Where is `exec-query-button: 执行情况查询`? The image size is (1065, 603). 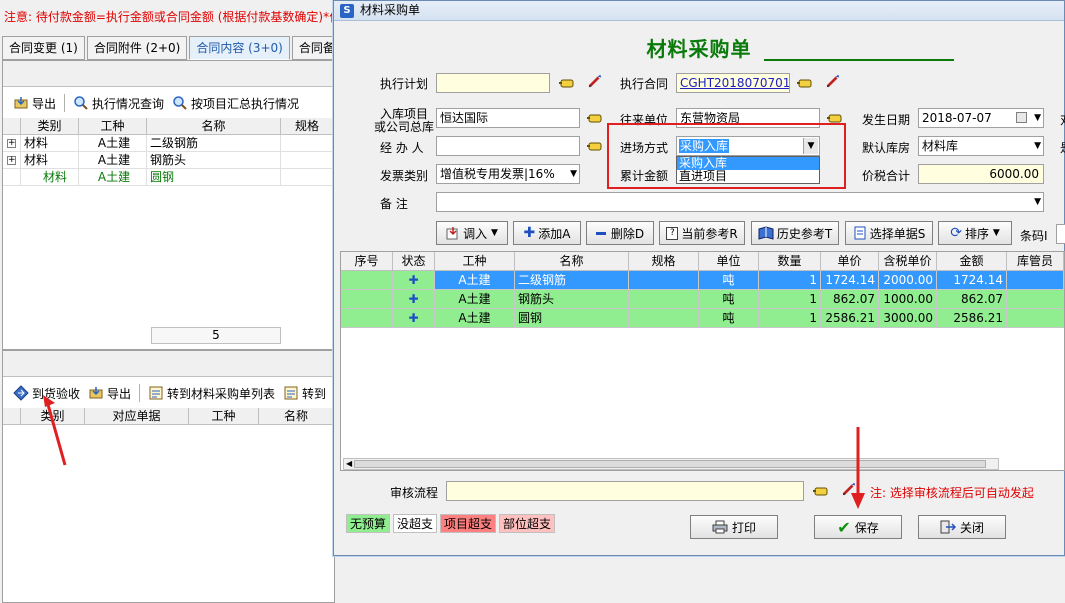 exec-query-button: 执行情况查询 is located at coordinates (118, 103).